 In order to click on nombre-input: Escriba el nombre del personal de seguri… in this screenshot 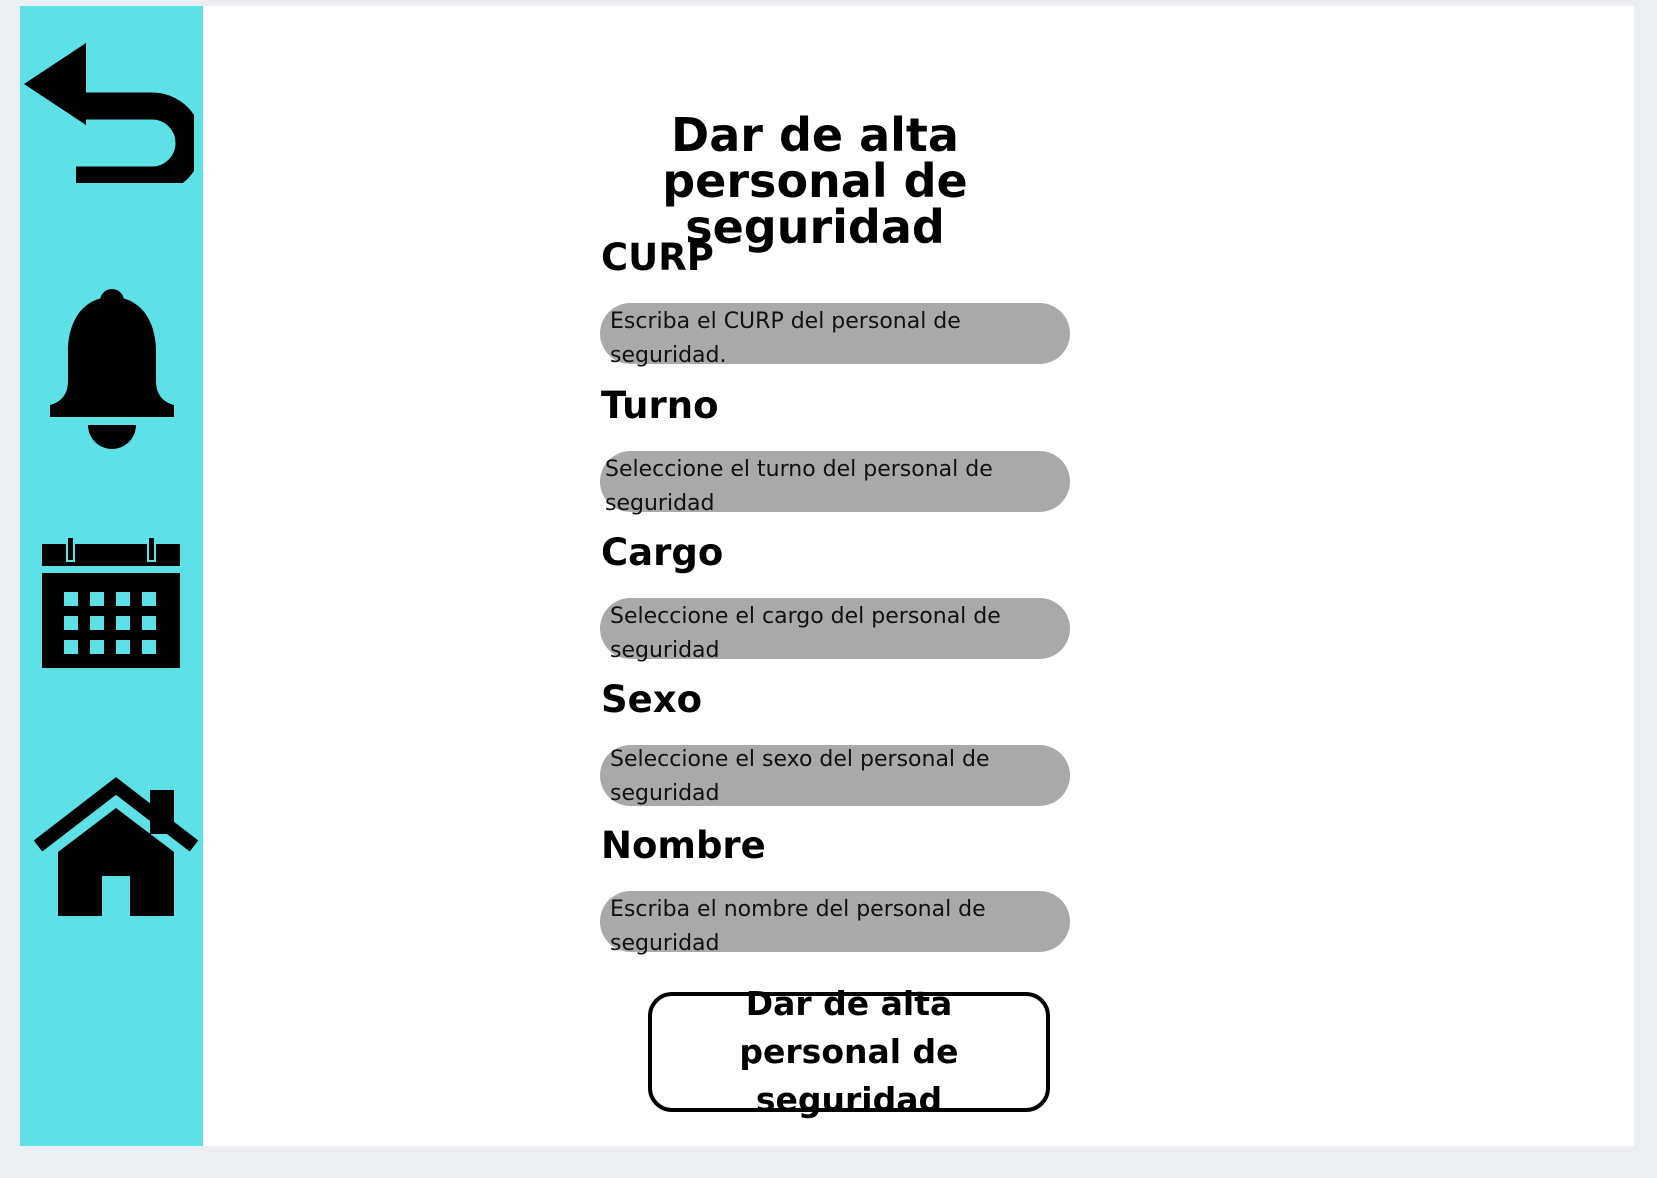, I will do `click(835, 923)`.